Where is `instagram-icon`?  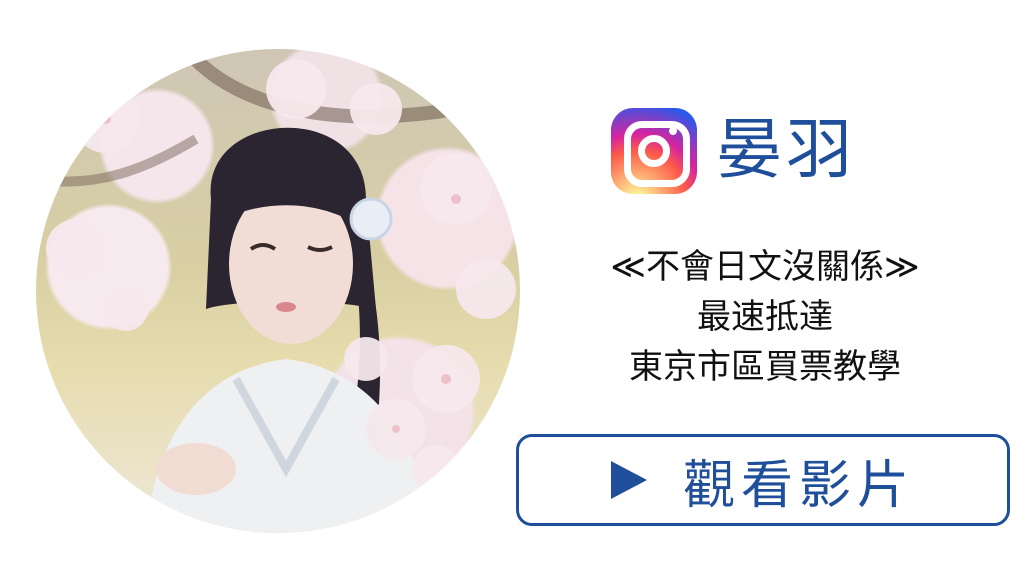
instagram-icon is located at coordinates (654, 151).